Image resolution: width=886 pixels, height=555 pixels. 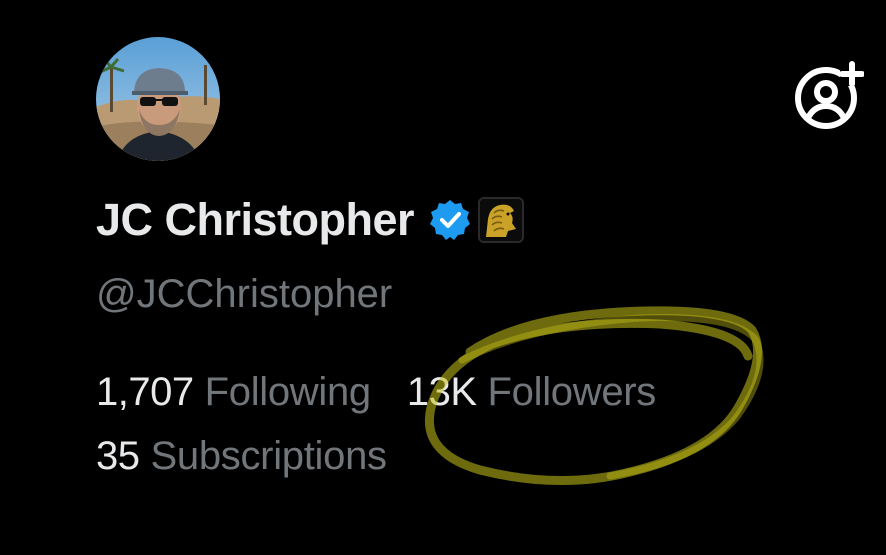 I want to click on following-count: 1,707, so click(x=145, y=391).